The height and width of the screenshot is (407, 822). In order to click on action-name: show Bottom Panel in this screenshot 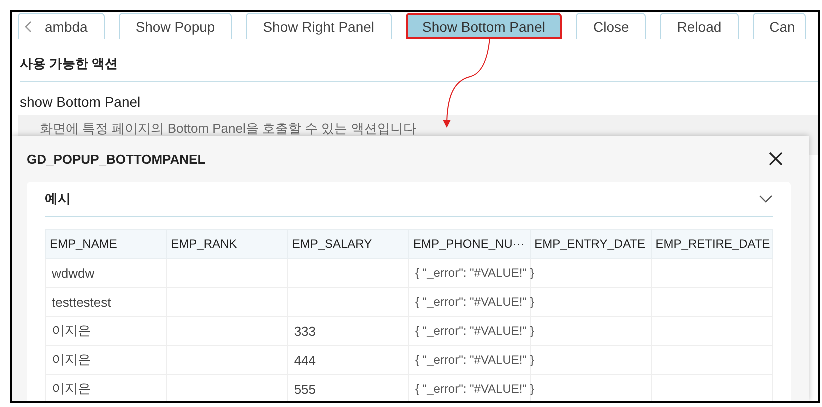, I will do `click(81, 102)`.